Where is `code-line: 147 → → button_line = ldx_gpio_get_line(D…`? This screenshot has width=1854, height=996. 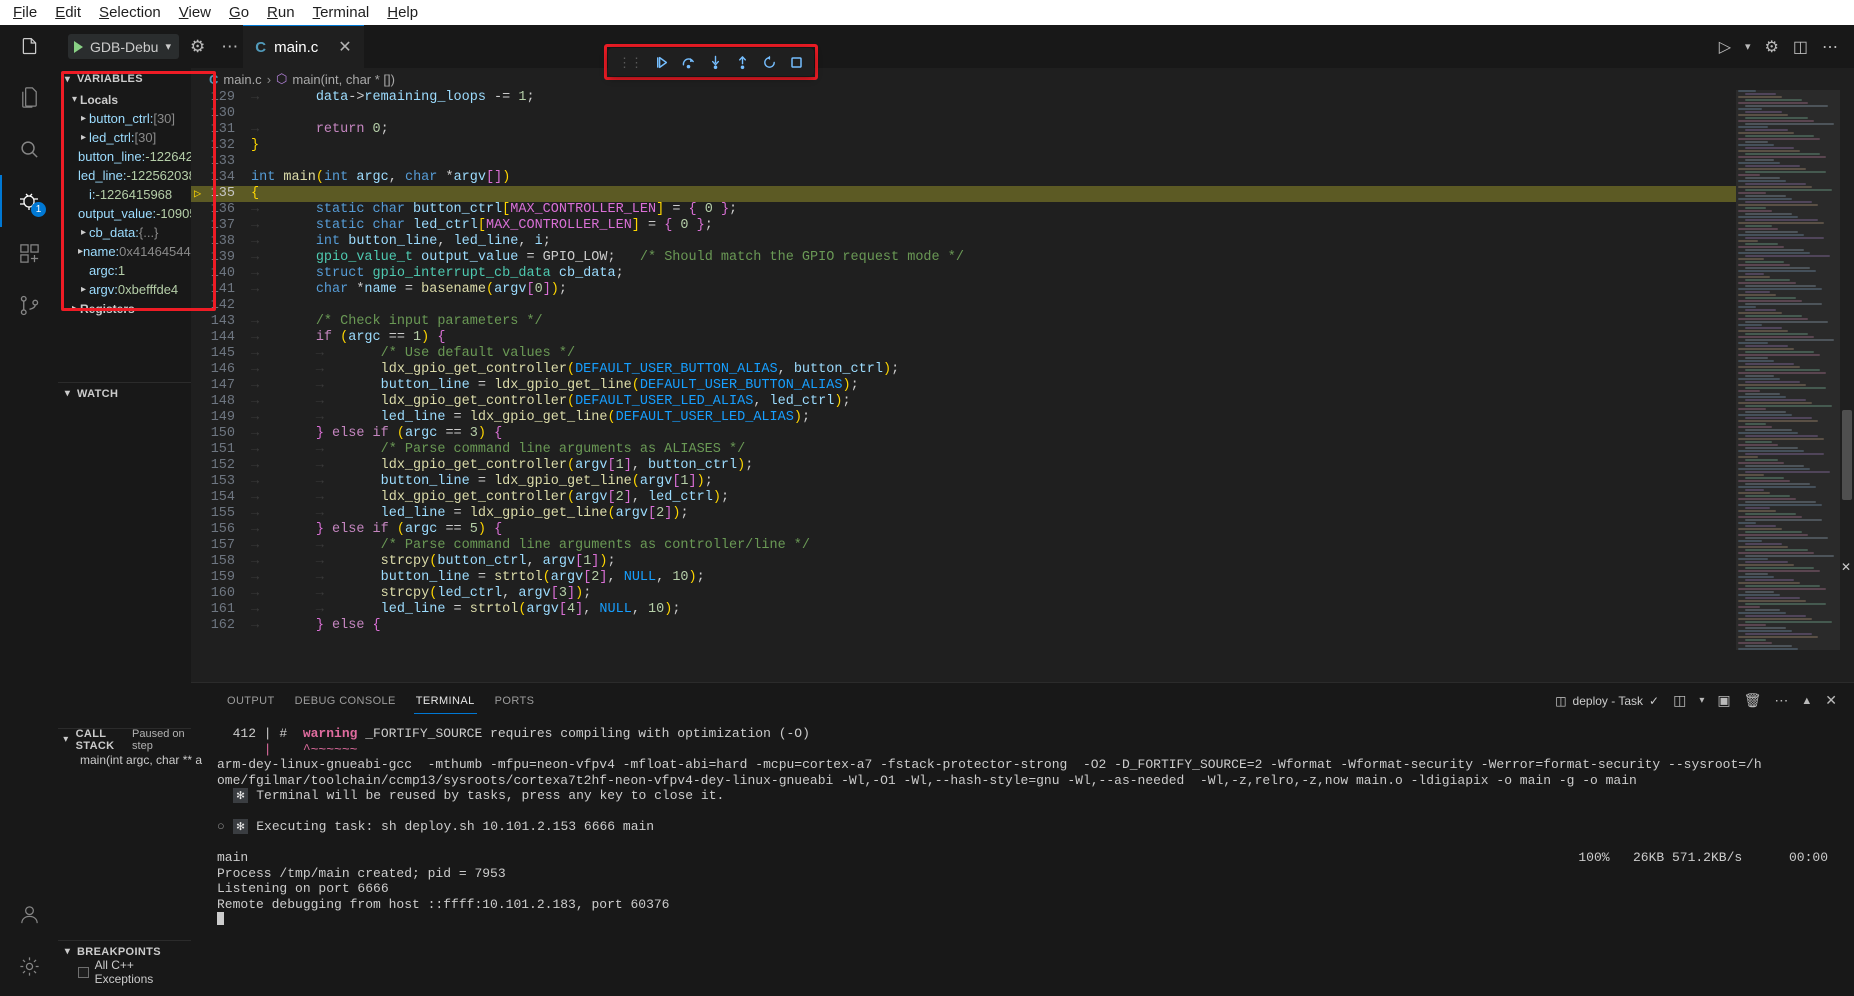 code-line: 147 → → button_line = ldx_gpio_get_line(D… is located at coordinates (963, 386).